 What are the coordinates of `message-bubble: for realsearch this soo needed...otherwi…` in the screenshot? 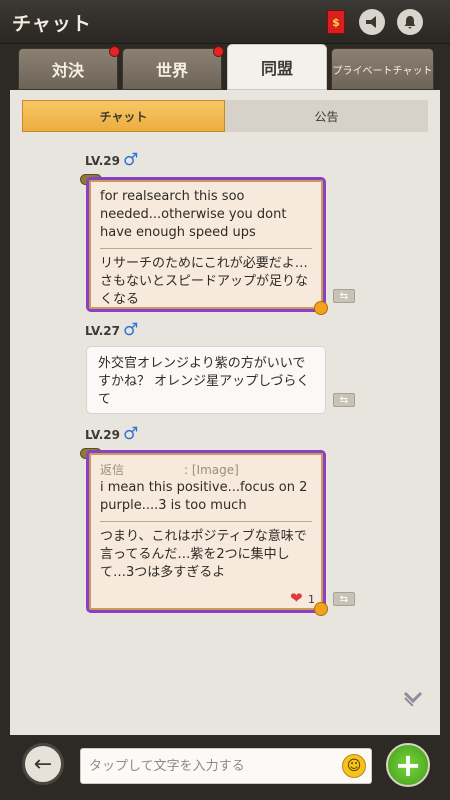 It's located at (206, 244).